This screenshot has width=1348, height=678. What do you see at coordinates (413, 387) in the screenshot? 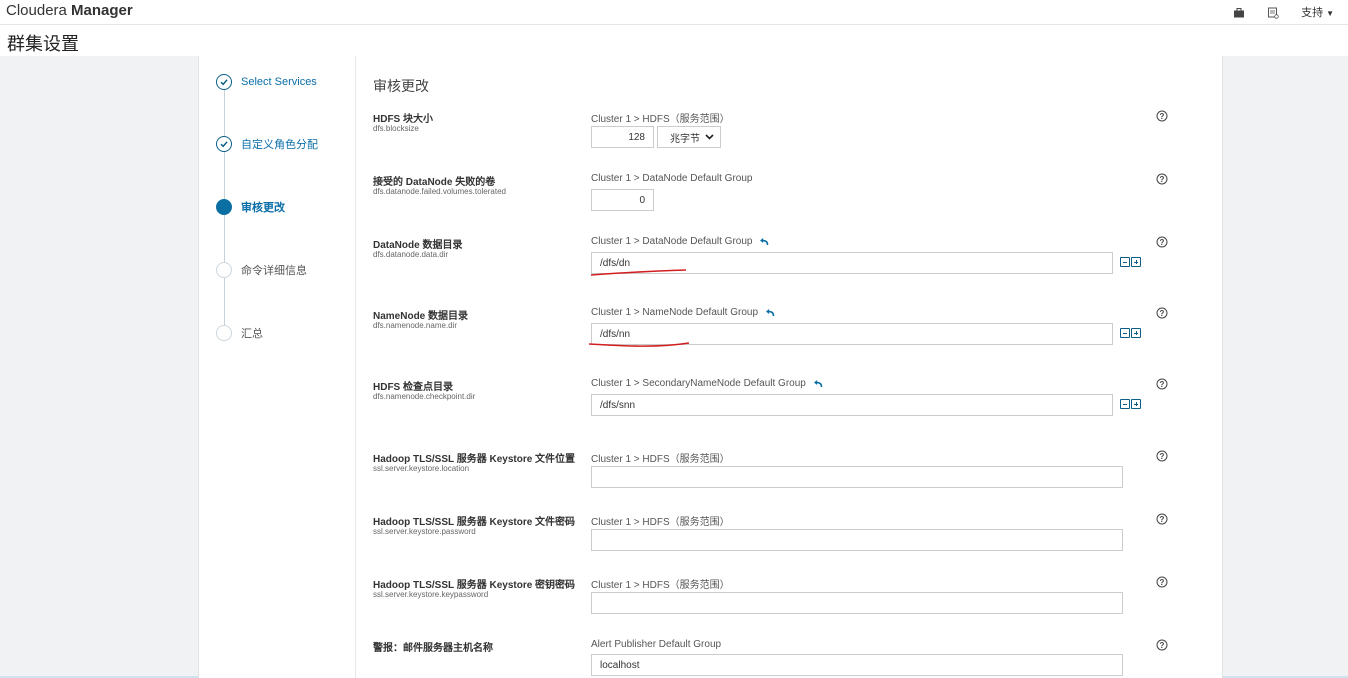
I see `property-title: HDFS 检查点目录` at bounding box center [413, 387].